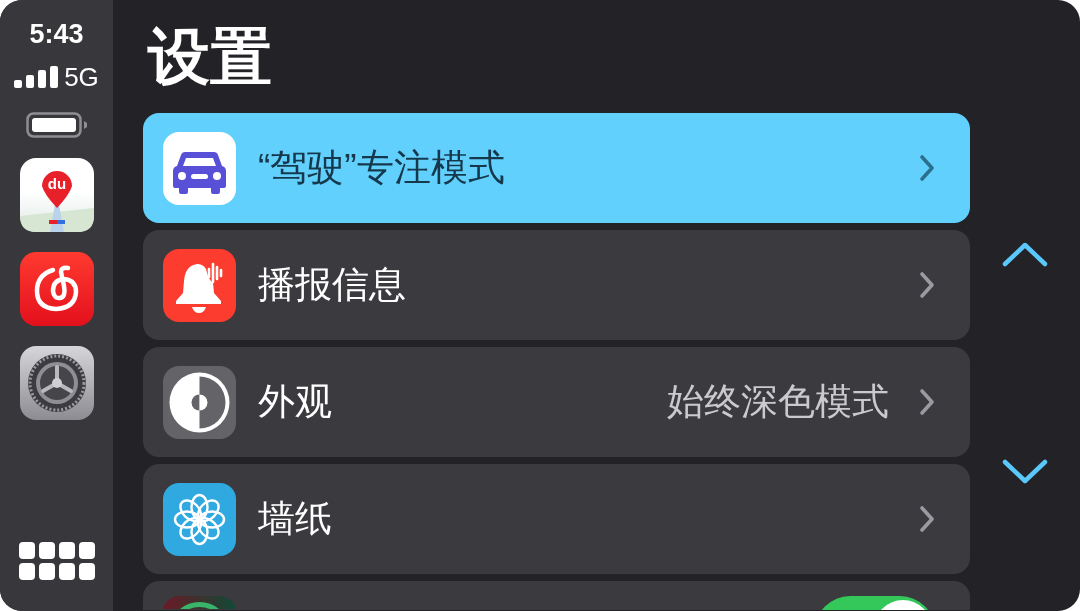 The height and width of the screenshot is (611, 1080). Describe the element at coordinates (556, 285) in the screenshot. I see `settings-row: 播报信息` at that location.